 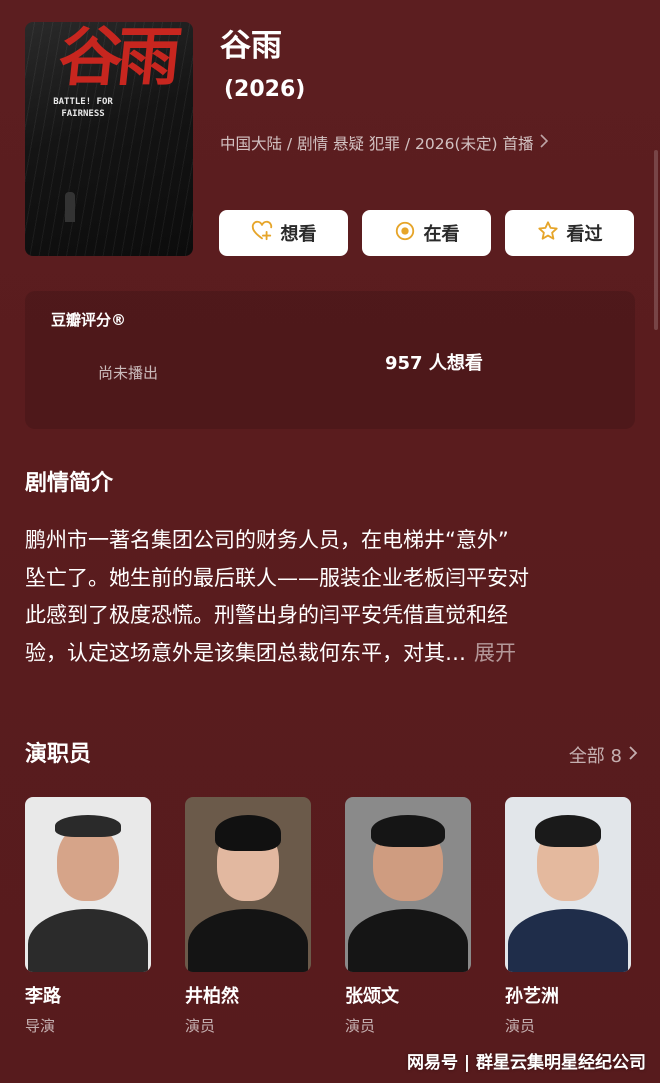 What do you see at coordinates (548, 233) in the screenshot?
I see `star-icon` at bounding box center [548, 233].